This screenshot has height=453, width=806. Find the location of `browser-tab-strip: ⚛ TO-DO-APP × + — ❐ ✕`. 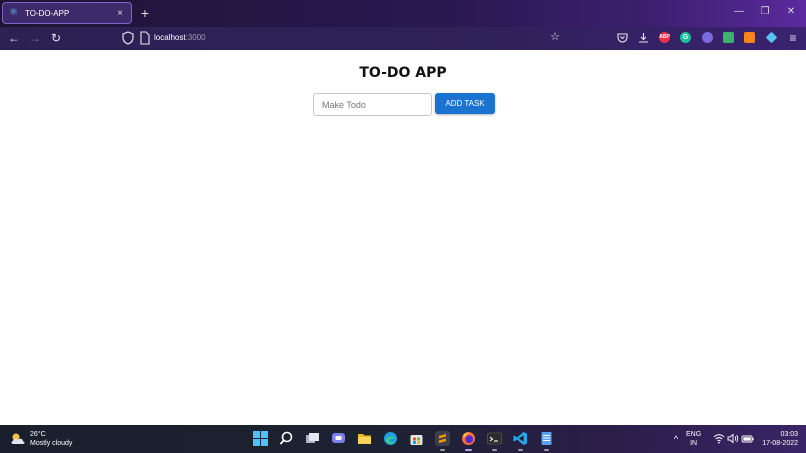

browser-tab-strip: ⚛ TO-DO-APP × + — ❐ ✕ is located at coordinates (403, 13).